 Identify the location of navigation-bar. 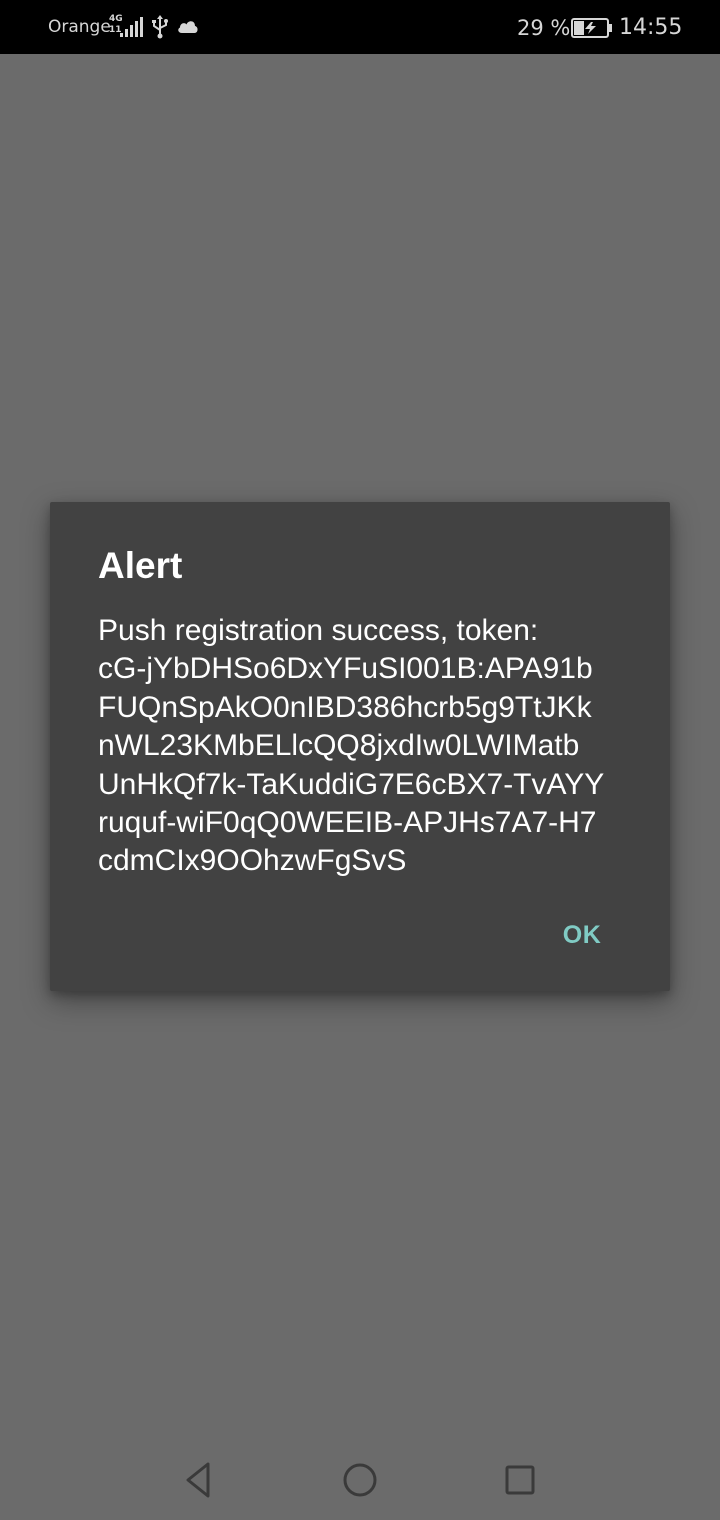
(360, 1480).